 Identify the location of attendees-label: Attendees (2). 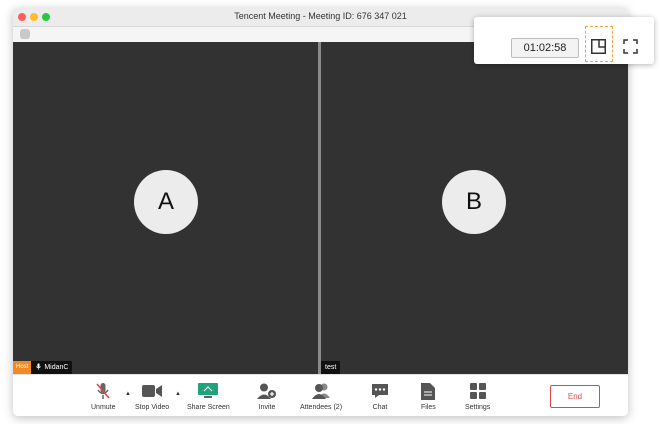
(321, 407).